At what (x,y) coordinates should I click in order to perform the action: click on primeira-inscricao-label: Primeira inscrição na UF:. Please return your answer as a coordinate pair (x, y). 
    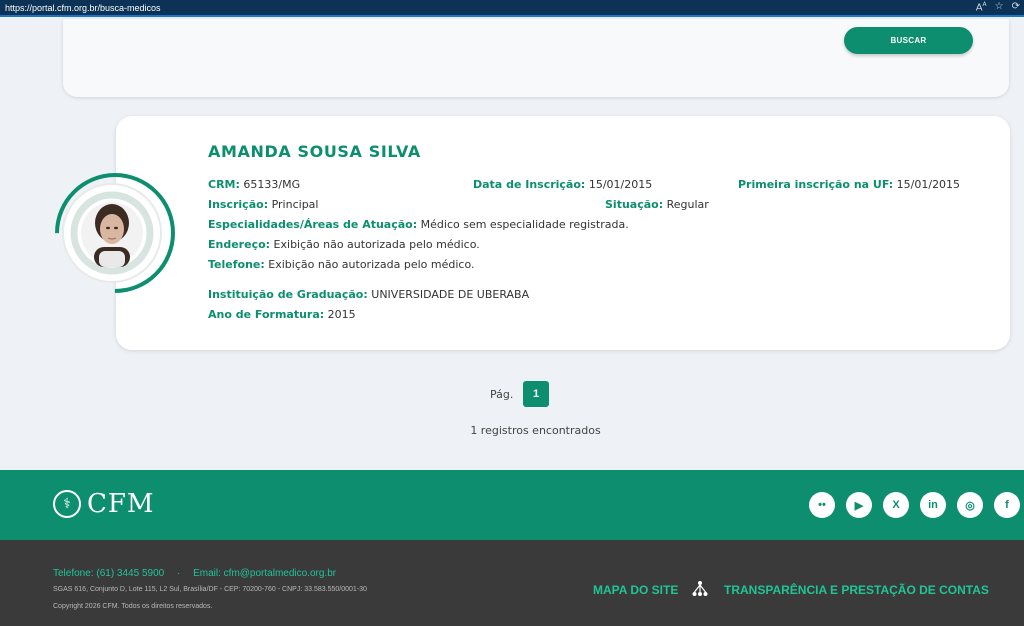
    Looking at the image, I should click on (816, 184).